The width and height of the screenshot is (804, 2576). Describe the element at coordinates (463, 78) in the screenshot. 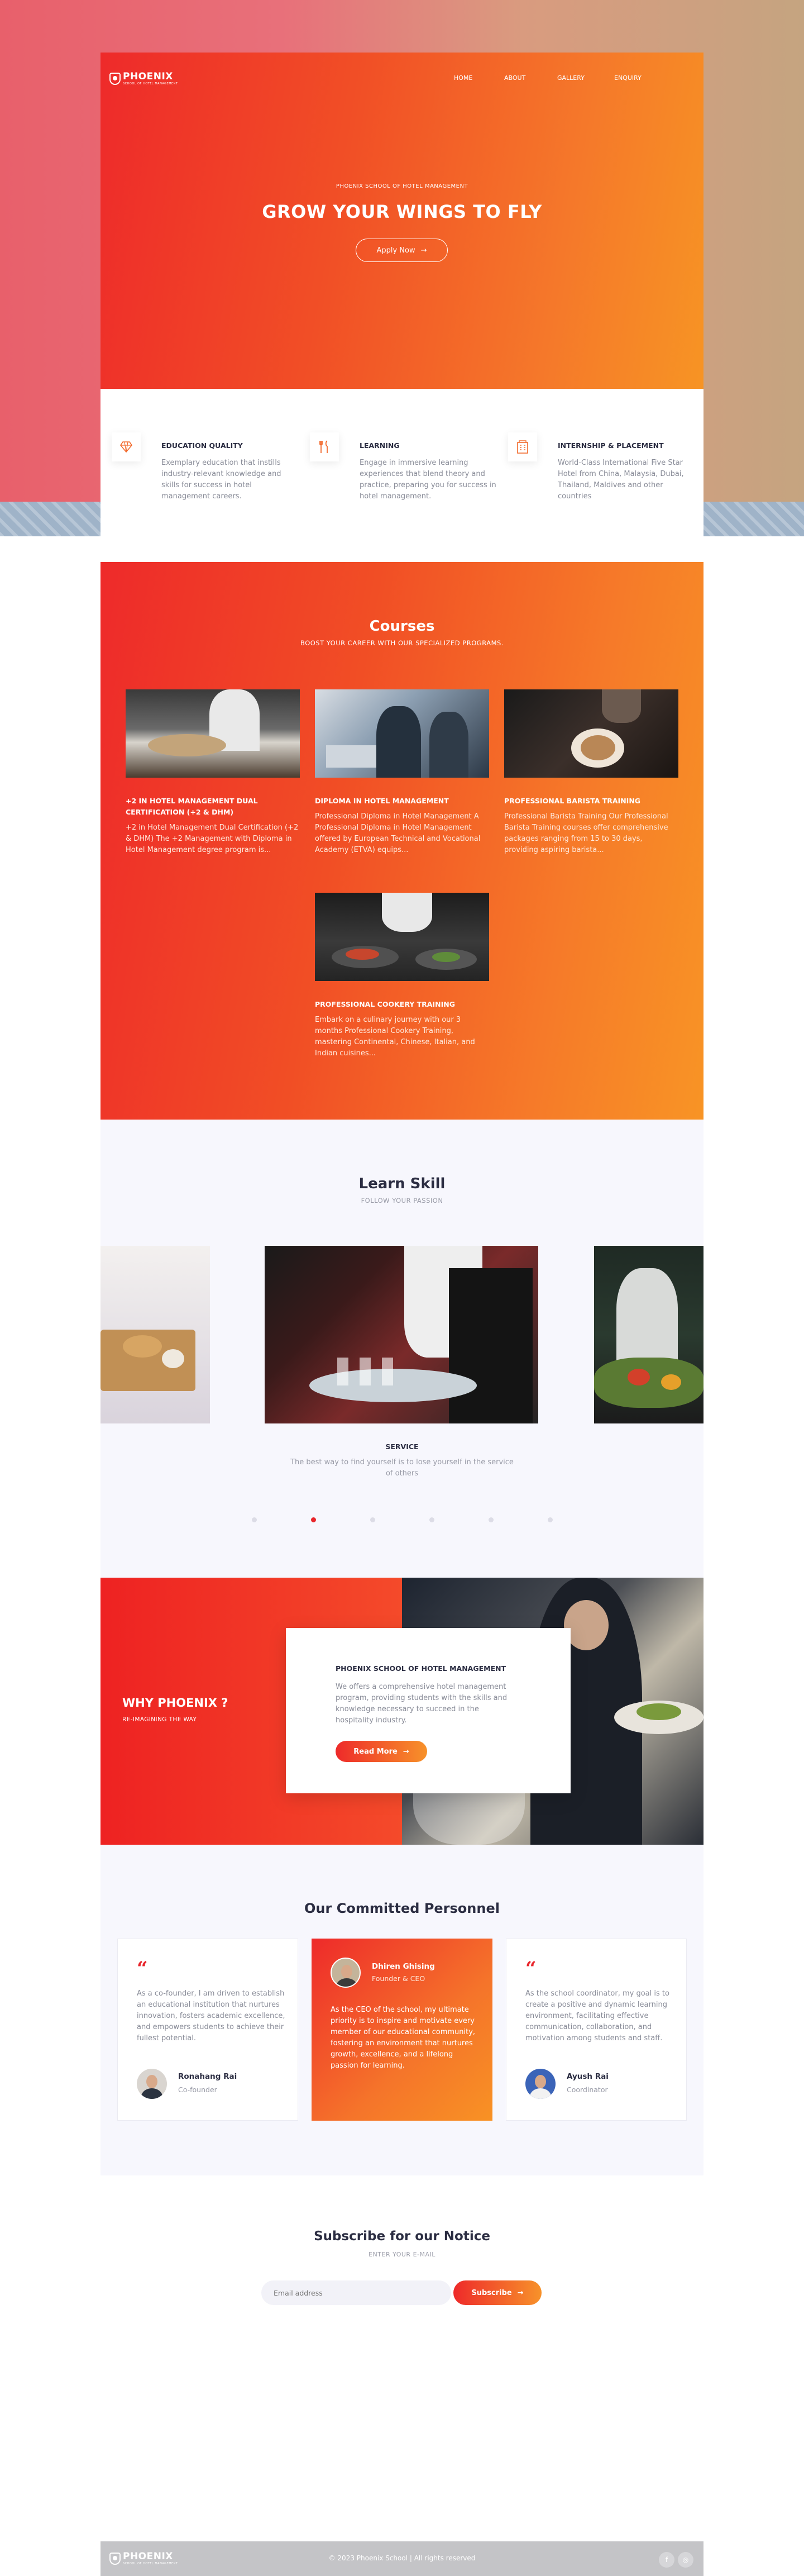

I see `nav-home: HOME` at that location.